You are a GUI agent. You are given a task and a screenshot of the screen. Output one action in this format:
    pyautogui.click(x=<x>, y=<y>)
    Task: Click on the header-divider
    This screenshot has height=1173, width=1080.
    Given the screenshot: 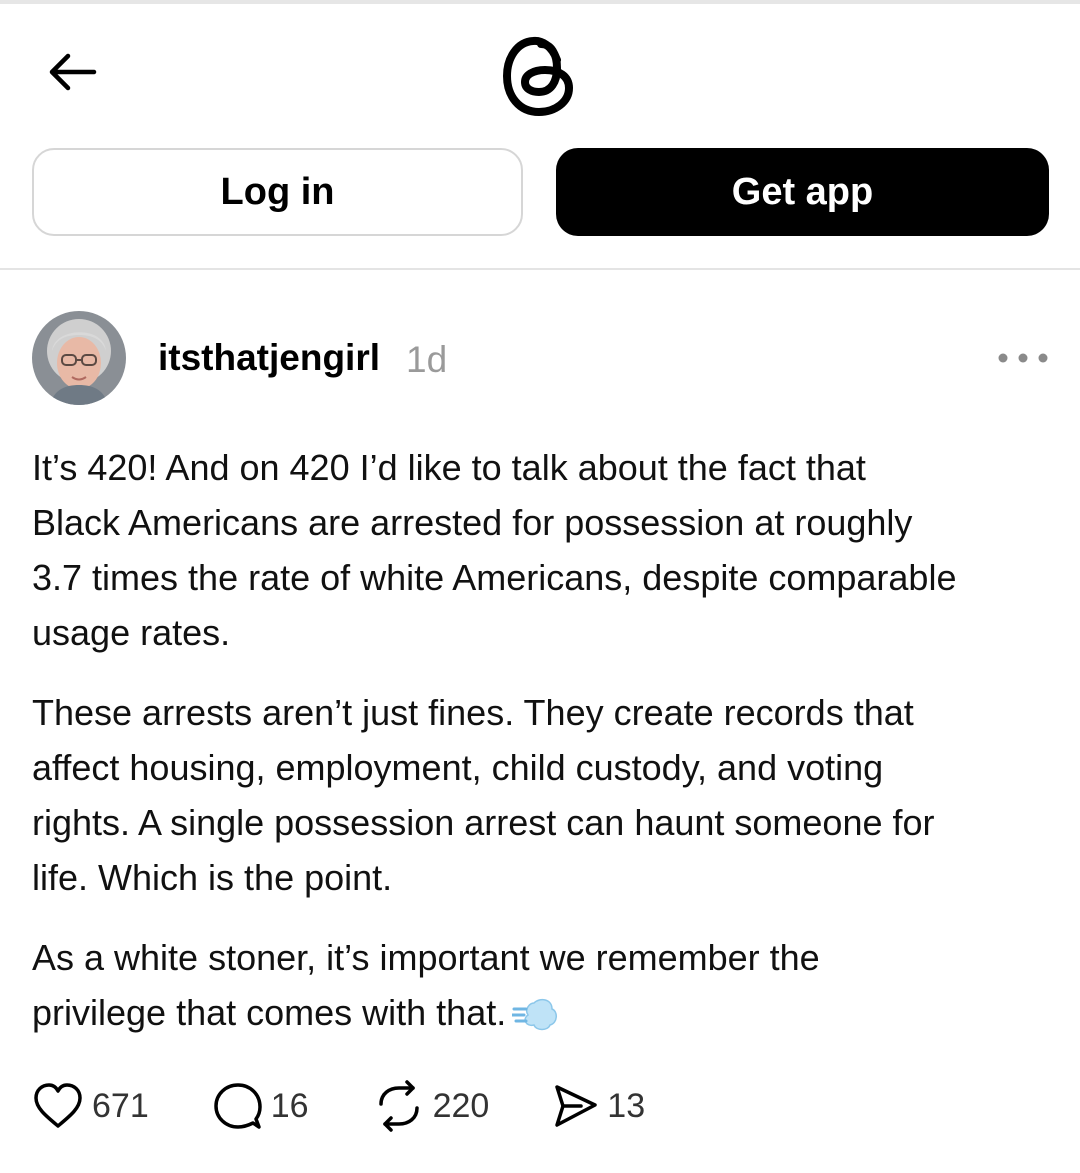 What is the action you would take?
    pyautogui.click(x=540, y=269)
    